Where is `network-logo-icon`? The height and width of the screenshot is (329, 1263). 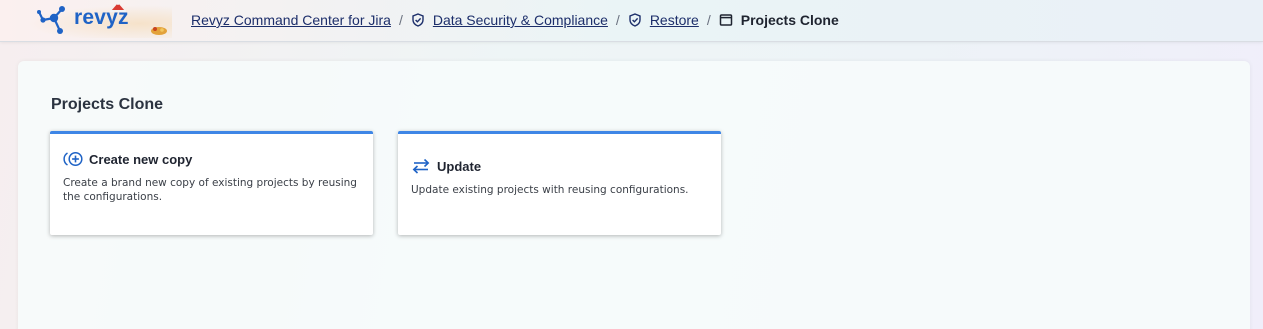
network-logo-icon is located at coordinates (51, 20).